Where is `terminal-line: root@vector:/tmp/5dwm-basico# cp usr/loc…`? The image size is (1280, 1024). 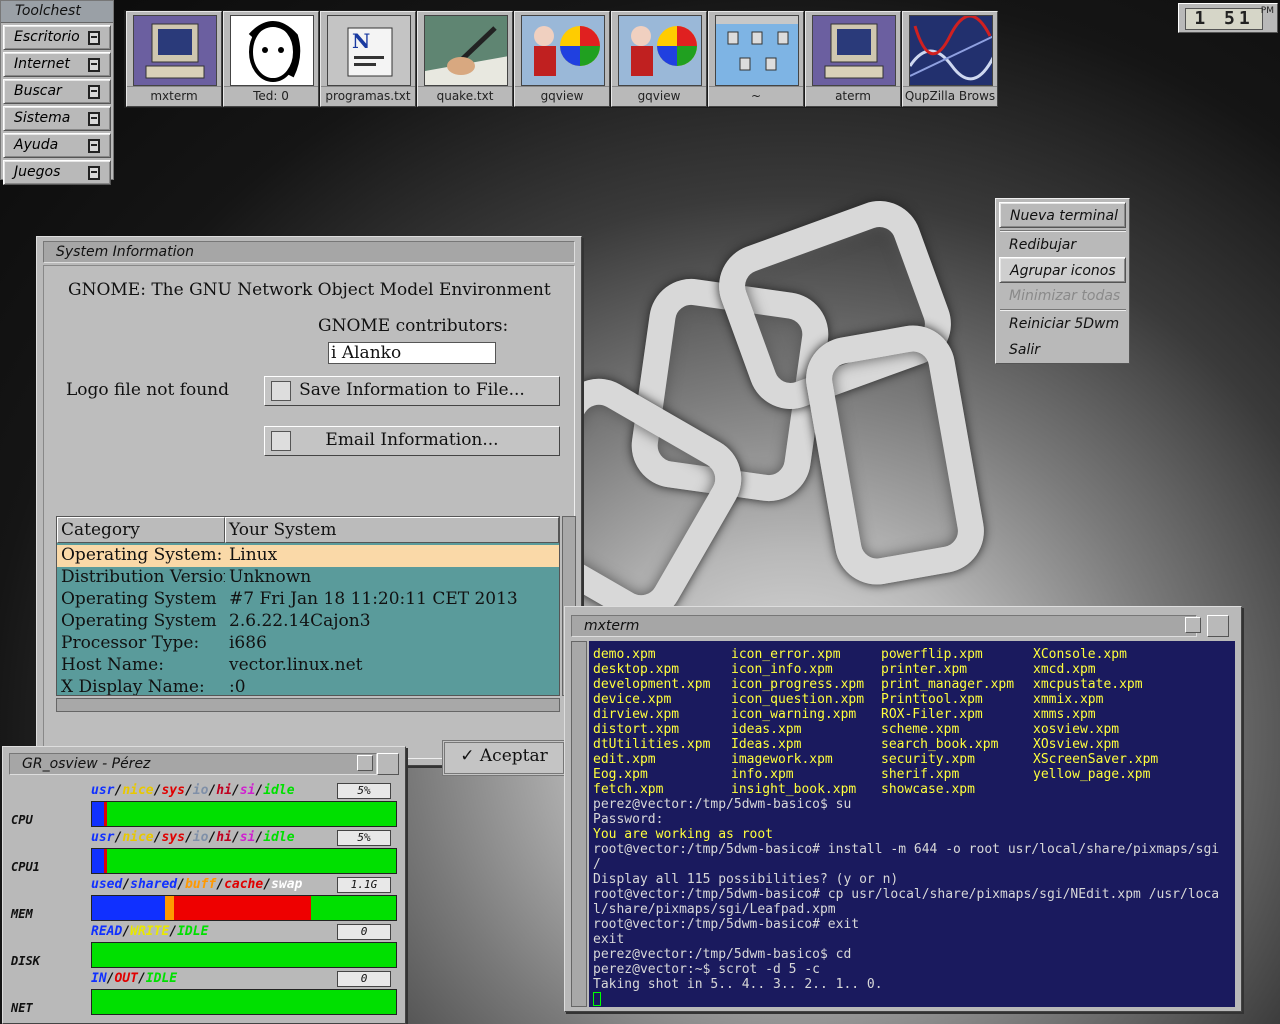 terminal-line: root@vector:/tmp/5dwm-basico# cp usr/loc… is located at coordinates (906, 894).